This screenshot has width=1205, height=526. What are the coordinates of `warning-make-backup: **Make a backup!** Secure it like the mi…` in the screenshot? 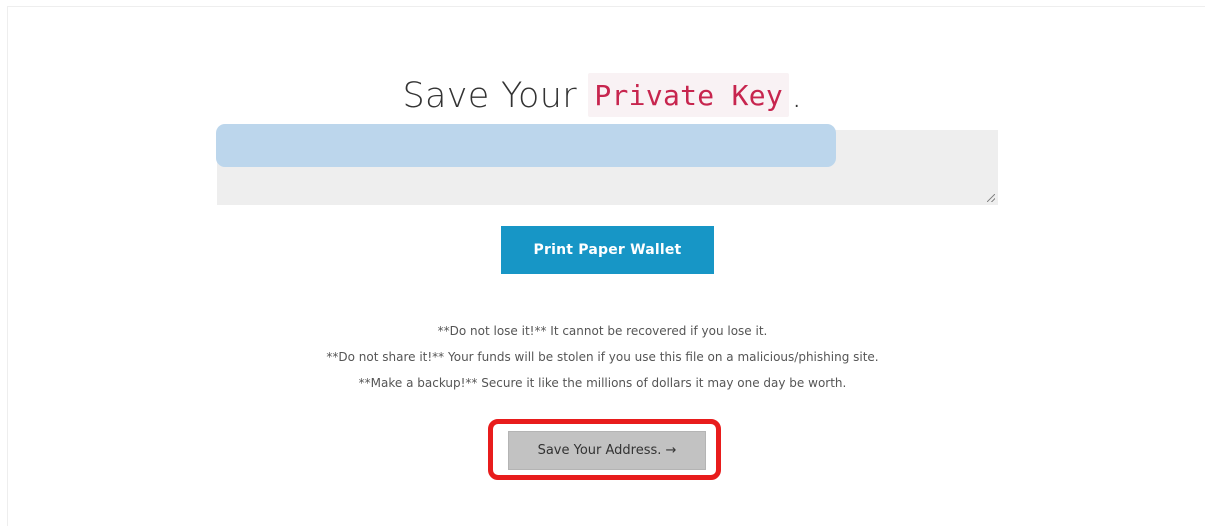 It's located at (602, 383).